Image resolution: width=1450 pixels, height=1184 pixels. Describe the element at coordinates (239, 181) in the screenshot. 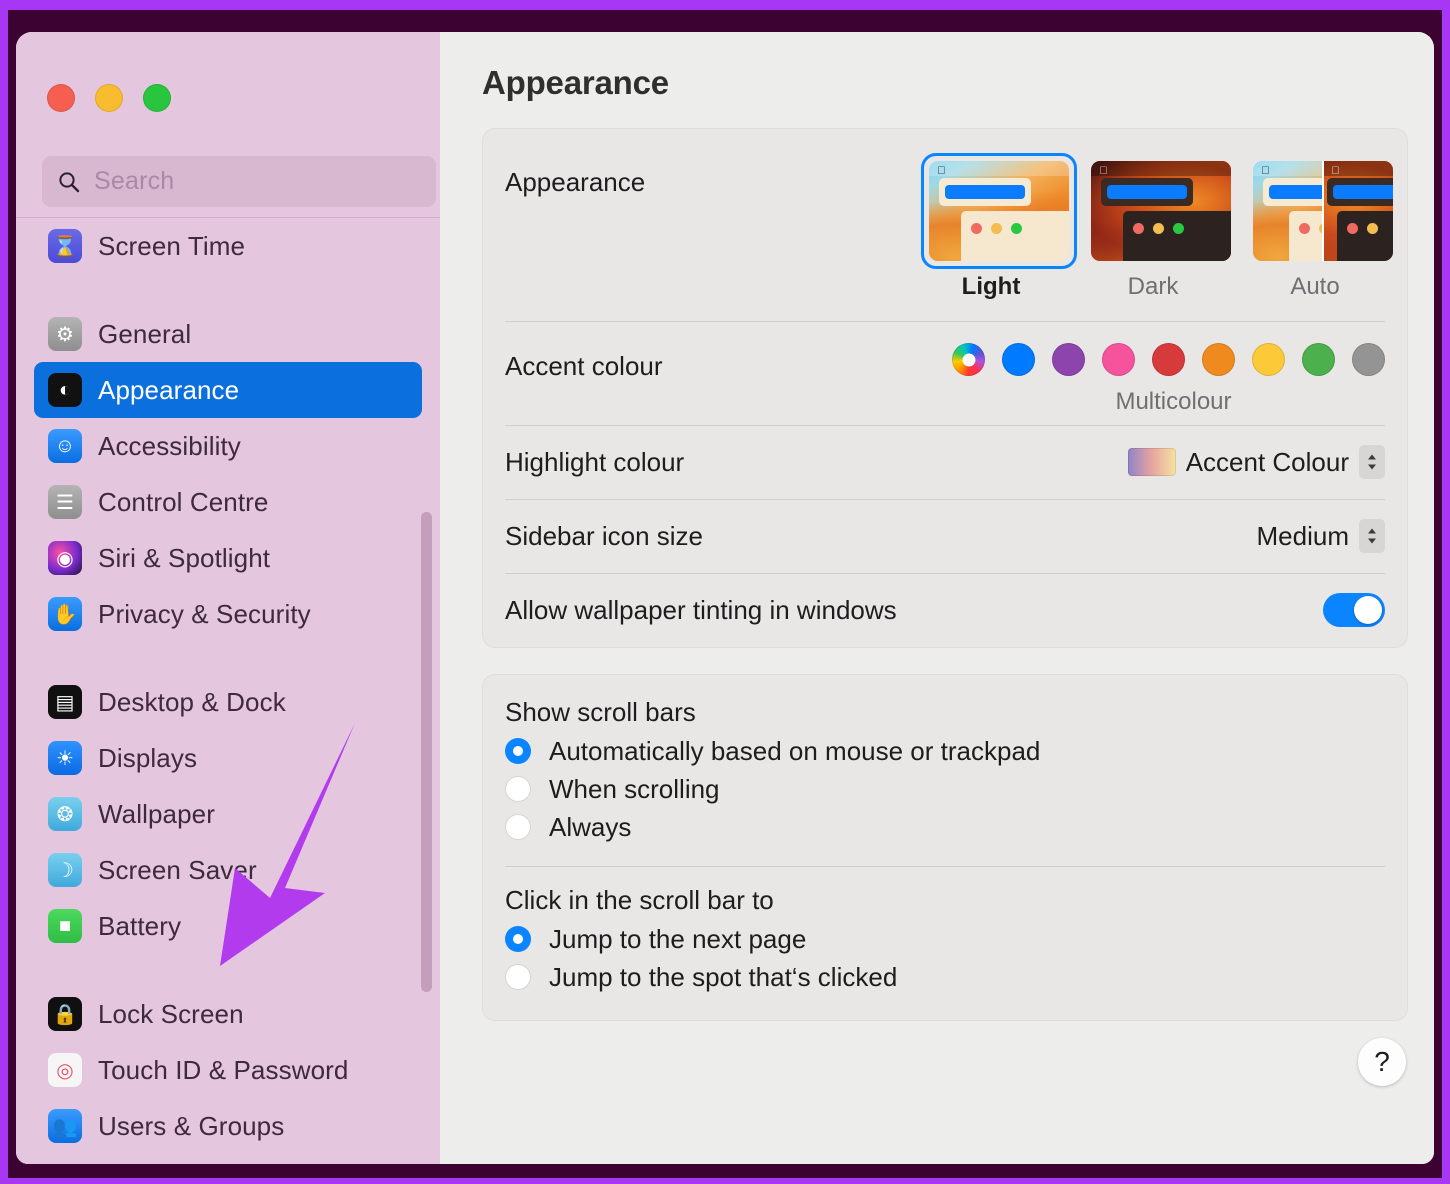

I see `search-input: Search` at that location.